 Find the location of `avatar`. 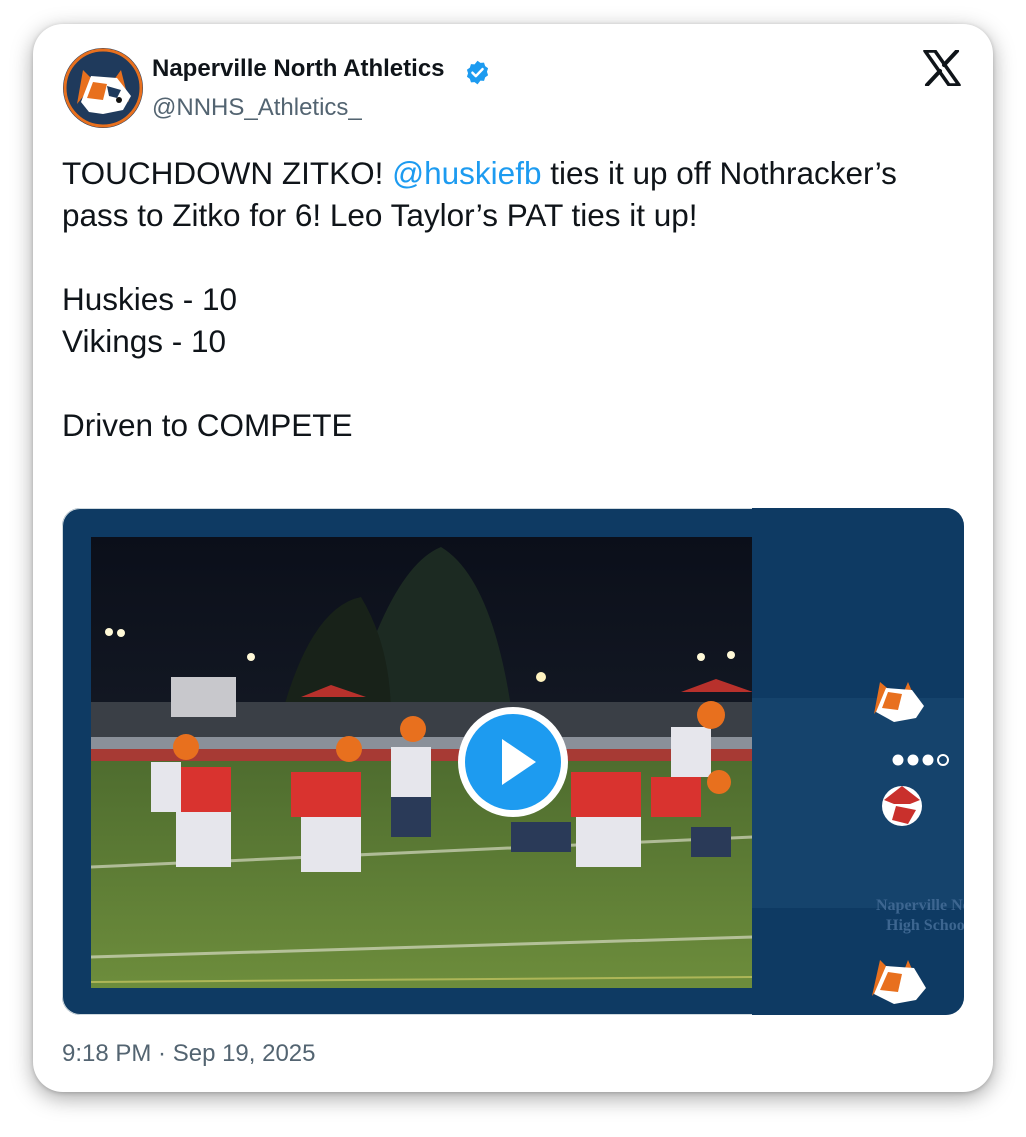

avatar is located at coordinates (103, 88).